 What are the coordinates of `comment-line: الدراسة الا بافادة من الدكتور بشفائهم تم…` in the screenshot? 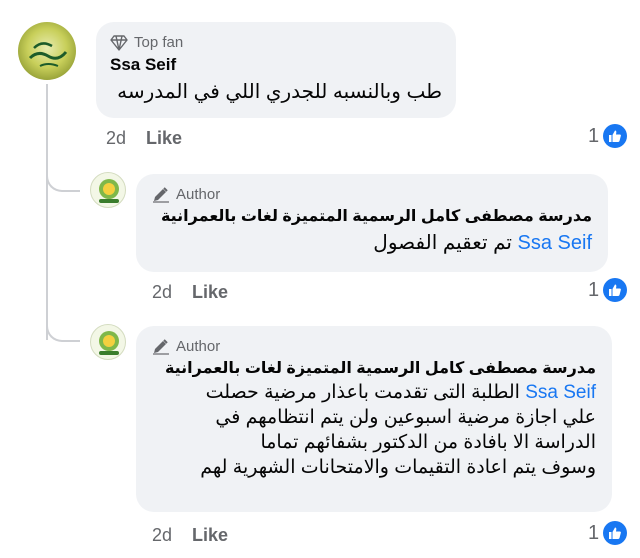 It's located at (428, 442).